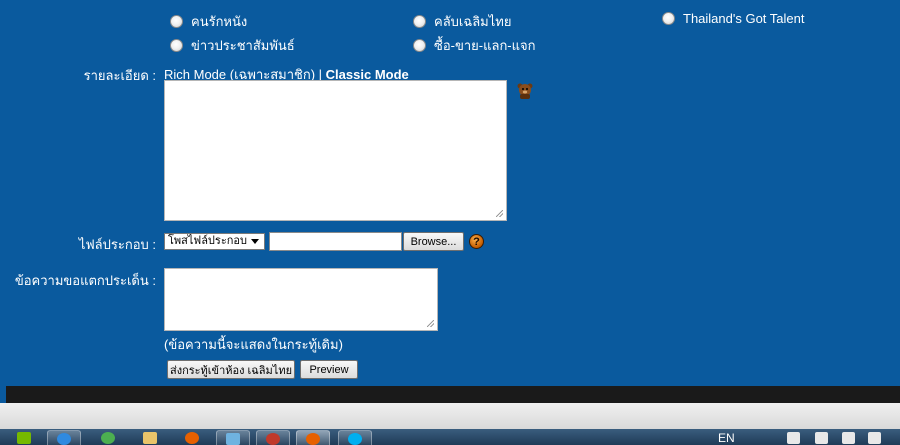  What do you see at coordinates (85, 280) in the screenshot?
I see `objection-label: ข้อความขอแตกประเด็น :` at bounding box center [85, 280].